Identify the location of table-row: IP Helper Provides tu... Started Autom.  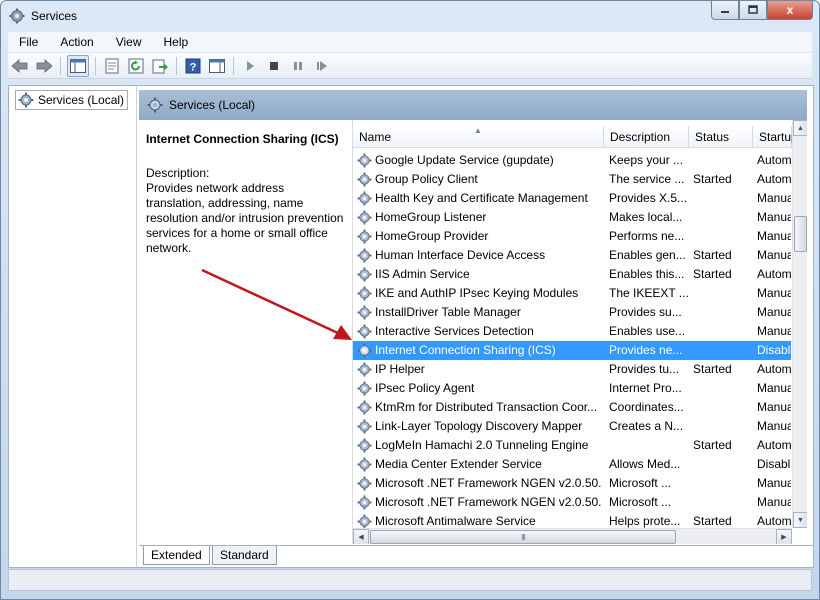
(572, 369).